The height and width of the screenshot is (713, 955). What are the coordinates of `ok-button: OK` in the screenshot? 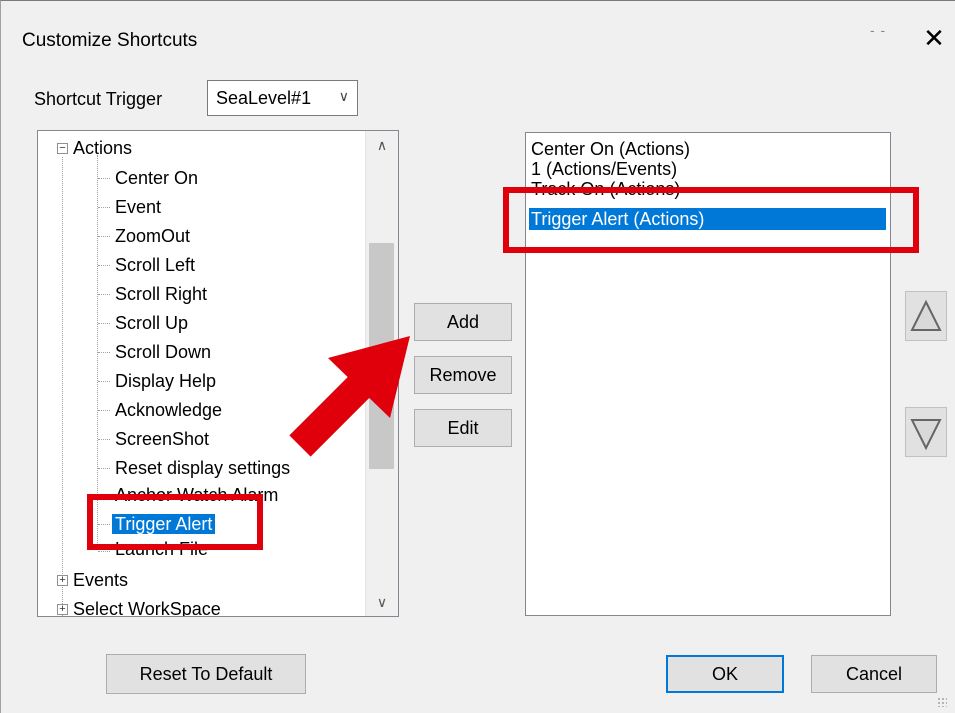 It's located at (725, 674).